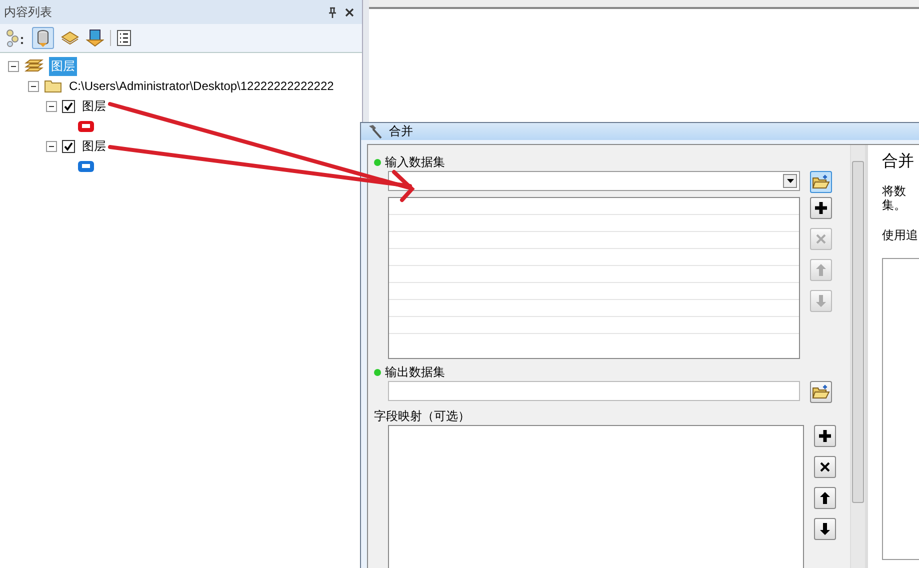  What do you see at coordinates (16, 38) in the screenshot?
I see `tree-list-icon` at bounding box center [16, 38].